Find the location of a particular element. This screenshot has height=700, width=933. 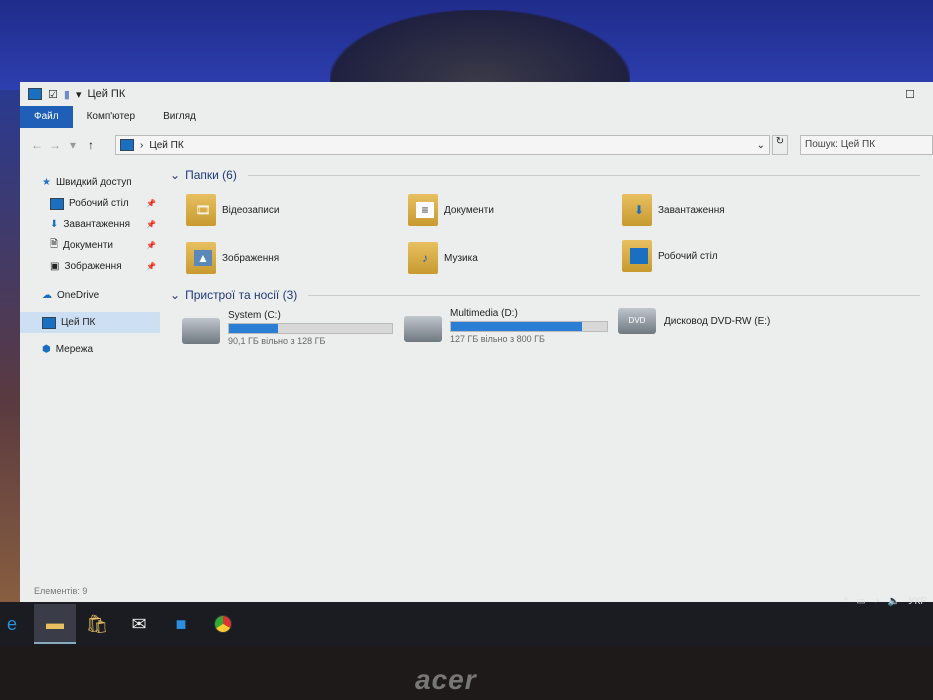

breadcrumb-this-pc: Цей ПК is located at coordinates (166, 145).